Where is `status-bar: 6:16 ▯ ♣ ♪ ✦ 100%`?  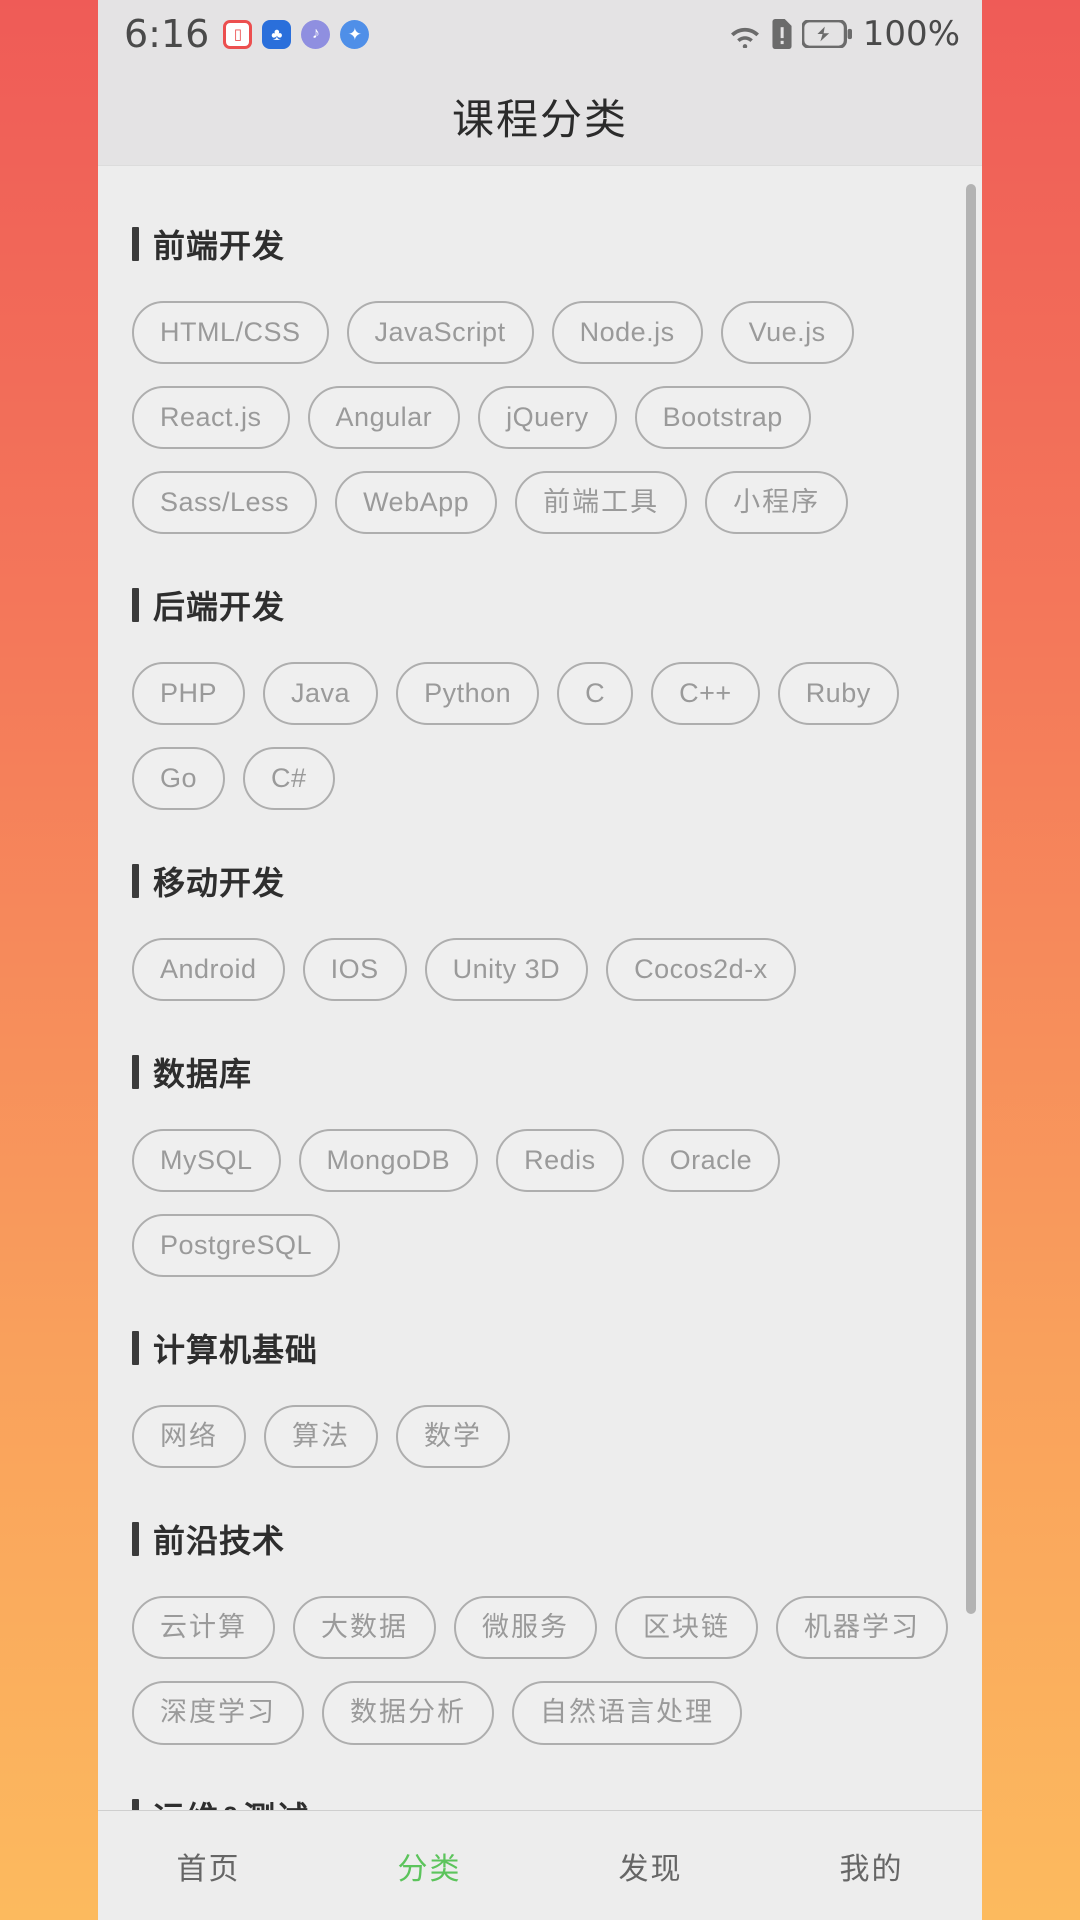 status-bar: 6:16 ▯ ♣ ♪ ✦ 100% is located at coordinates (540, 34).